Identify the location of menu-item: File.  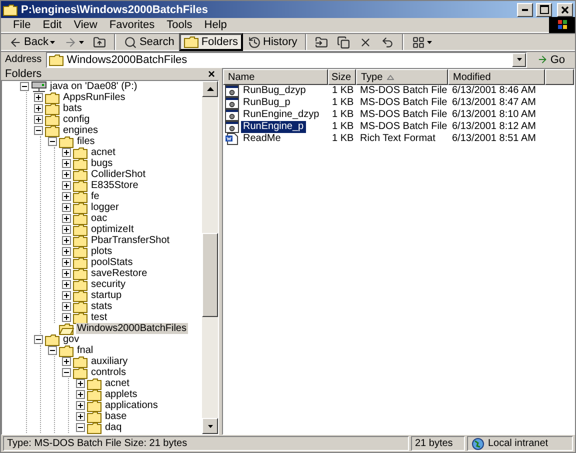
(22, 25).